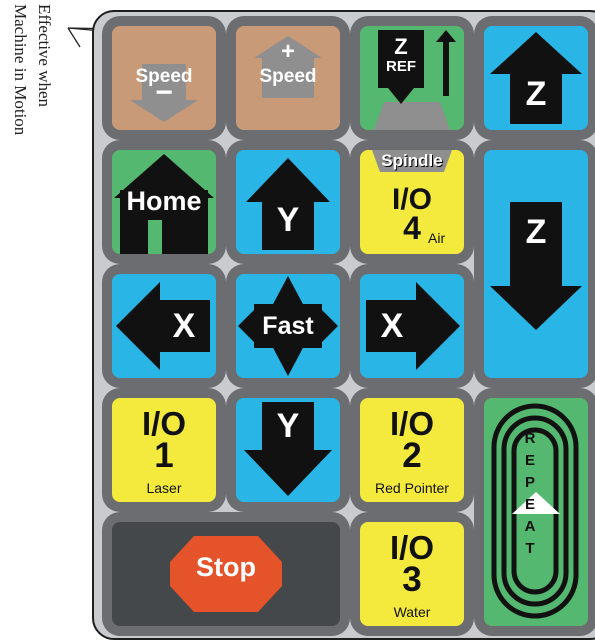 This screenshot has height=640, width=595. I want to click on fast-label: Fast, so click(288, 326).